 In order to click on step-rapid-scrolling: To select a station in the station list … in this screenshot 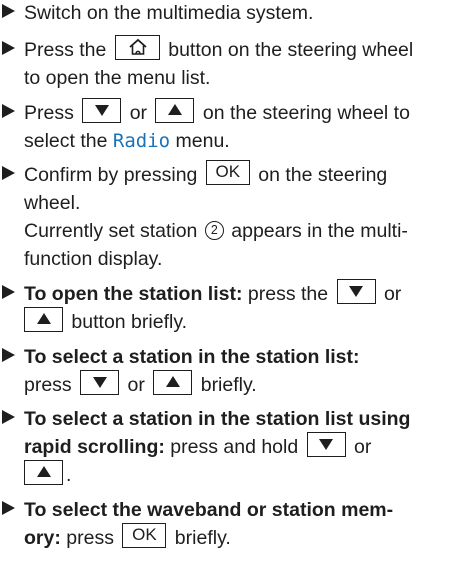, I will do `click(230, 447)`.